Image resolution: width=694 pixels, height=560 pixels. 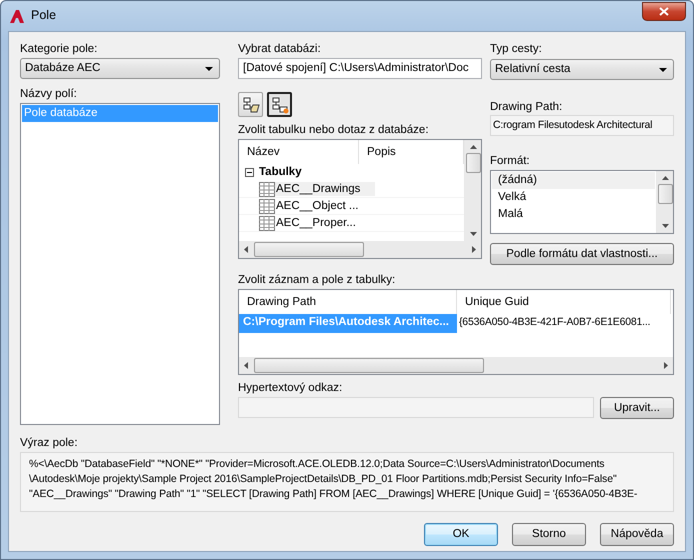 What do you see at coordinates (43, 16) in the screenshot?
I see `window-title: Pole` at bounding box center [43, 16].